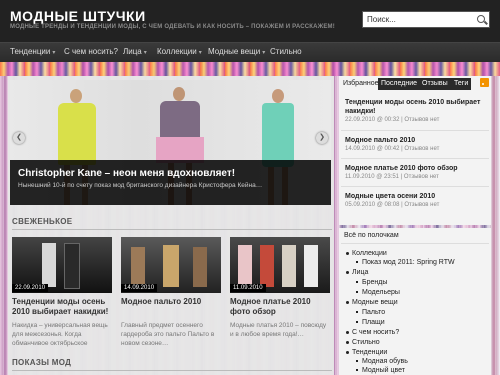 This screenshot has height=375, width=500. Describe the element at coordinates (405, 262) in the screenshot. I see `category-link: Показ мод 2011: Spring RTW` at that location.